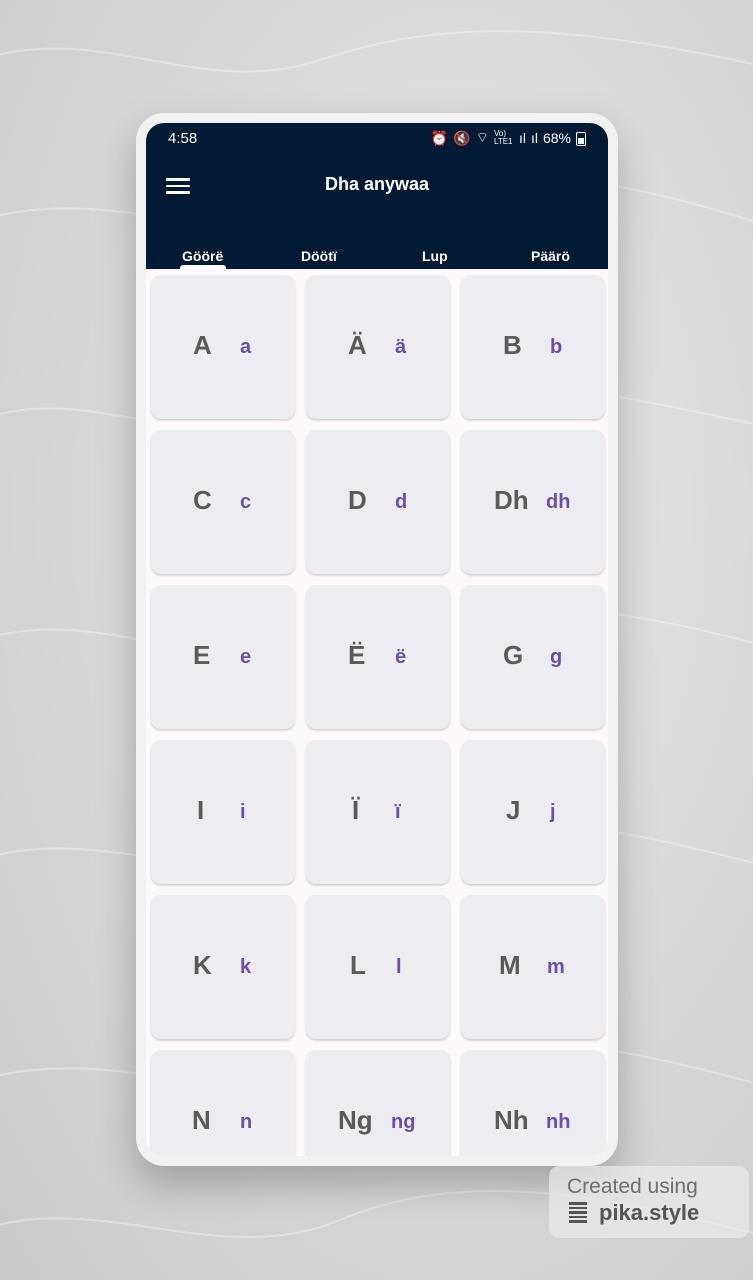 The width and height of the screenshot is (753, 1280). I want to click on letter-uppercase: A, so click(202, 345).